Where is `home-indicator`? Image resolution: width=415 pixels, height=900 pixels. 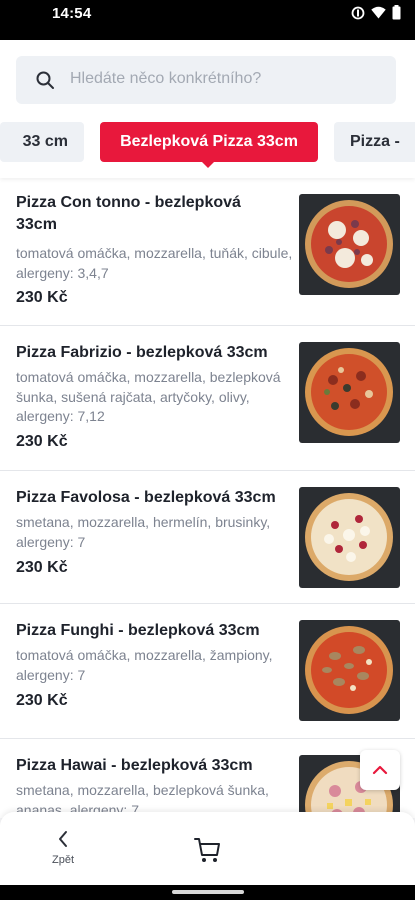 home-indicator is located at coordinates (208, 892).